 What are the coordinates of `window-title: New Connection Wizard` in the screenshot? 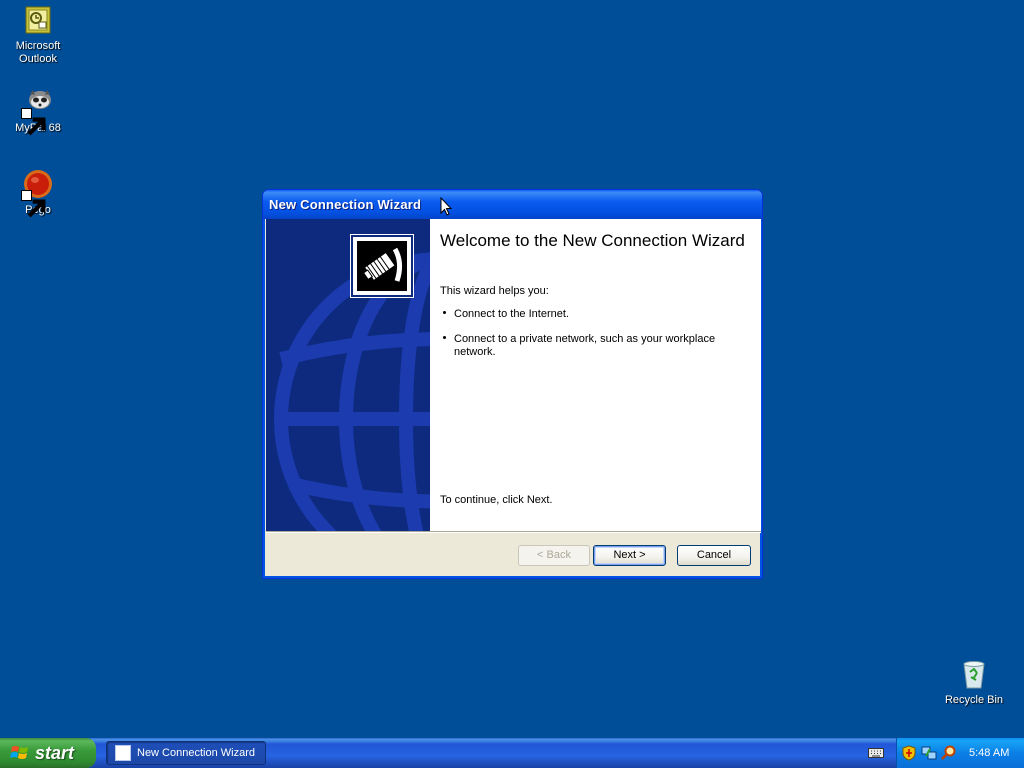 It's located at (345, 204).